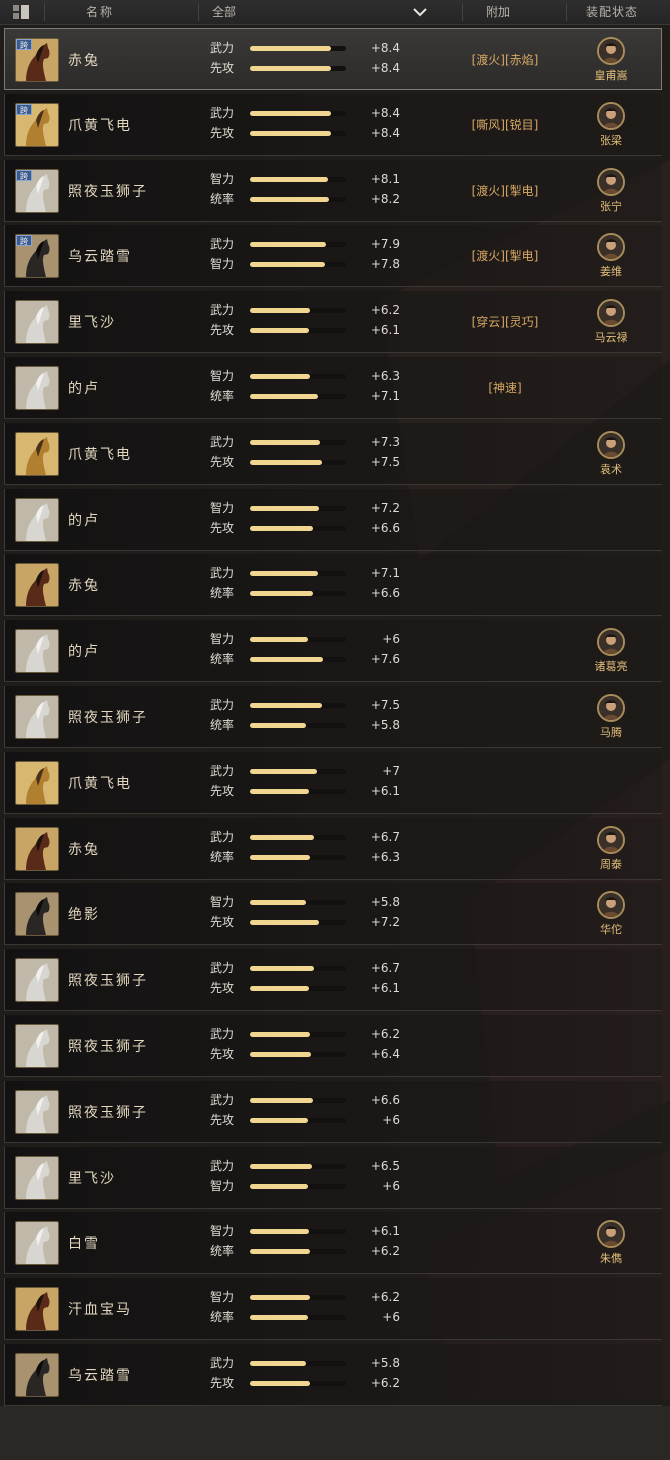  I want to click on horse-row: 里飞沙 武力 +6.5 智力 +6, so click(333, 1177).